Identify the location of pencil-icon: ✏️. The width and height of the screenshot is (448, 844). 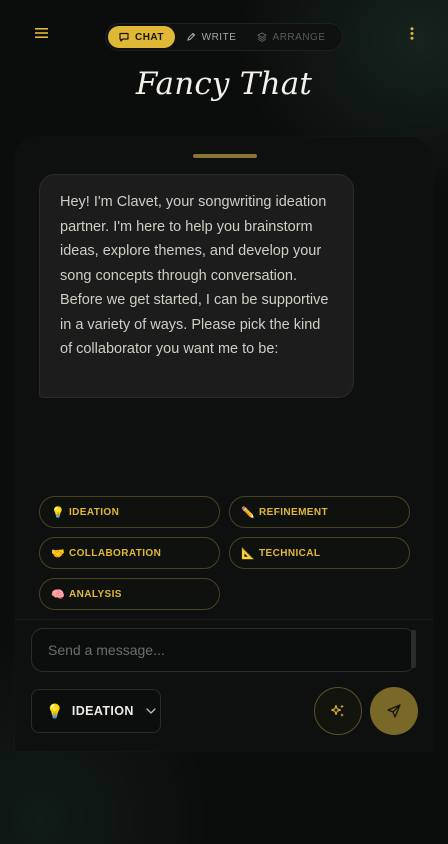
(248, 512).